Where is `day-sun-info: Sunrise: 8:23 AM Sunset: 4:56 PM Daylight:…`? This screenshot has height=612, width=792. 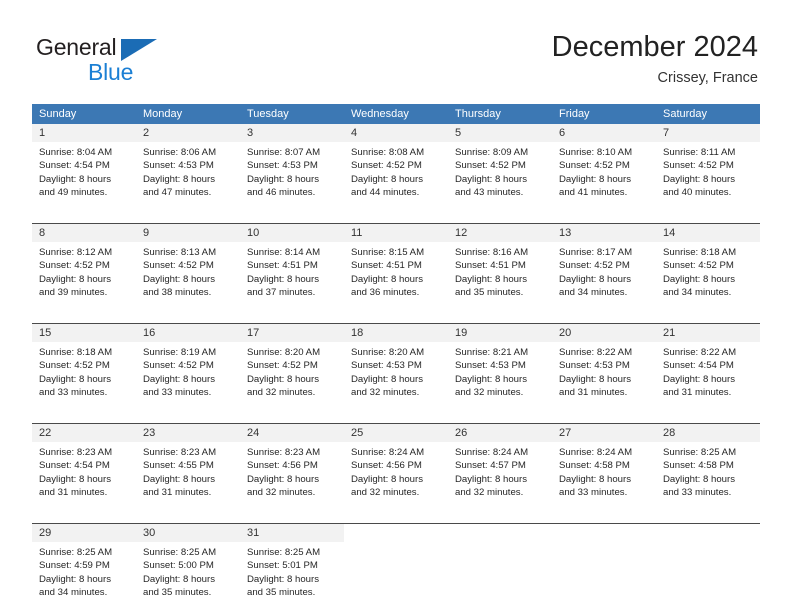 day-sun-info: Sunrise: 8:23 AM Sunset: 4:56 PM Daylight:… is located at coordinates (292, 475).